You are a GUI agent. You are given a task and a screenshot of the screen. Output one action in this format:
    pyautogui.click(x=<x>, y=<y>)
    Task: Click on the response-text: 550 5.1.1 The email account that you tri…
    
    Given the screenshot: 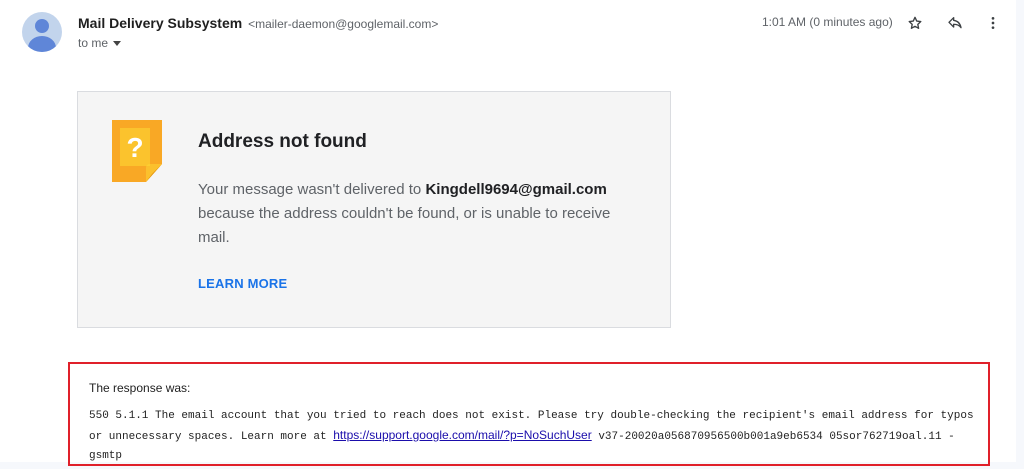 What is the action you would take?
    pyautogui.click(x=532, y=436)
    